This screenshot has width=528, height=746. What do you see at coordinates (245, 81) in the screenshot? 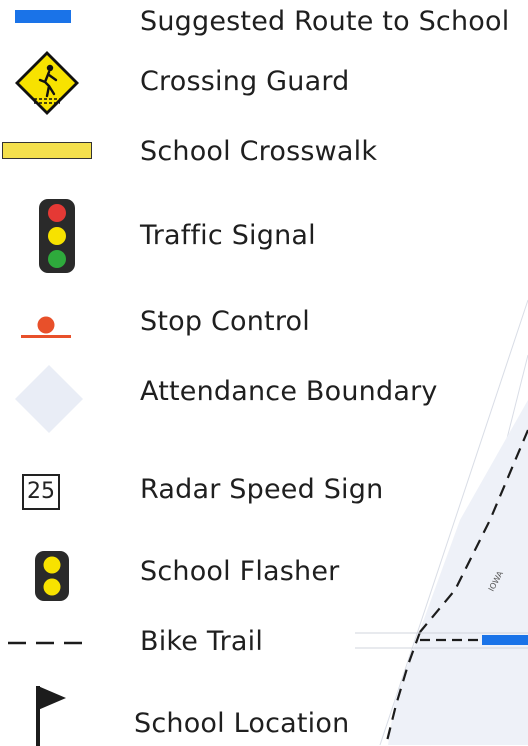
I see `legend-label: Crossing Guard` at bounding box center [245, 81].